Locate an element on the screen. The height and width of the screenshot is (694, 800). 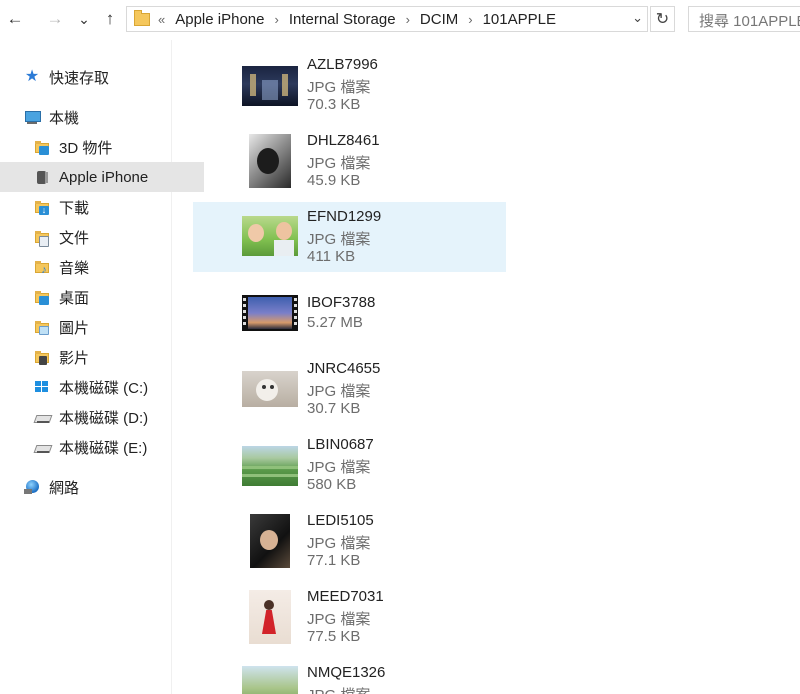
thumbnail-red-dress is located at coordinates (270, 617).